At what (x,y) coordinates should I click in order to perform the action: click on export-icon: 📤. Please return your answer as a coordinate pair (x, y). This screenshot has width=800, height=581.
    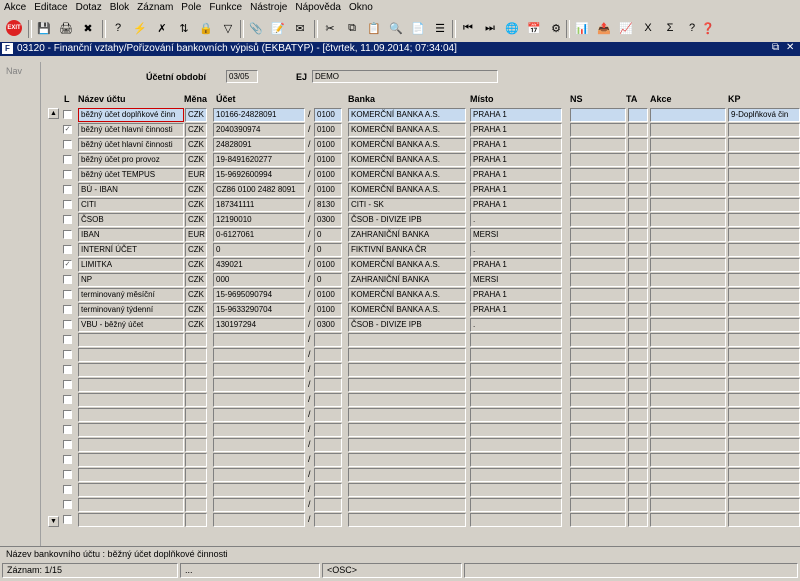
    Looking at the image, I should click on (604, 28).